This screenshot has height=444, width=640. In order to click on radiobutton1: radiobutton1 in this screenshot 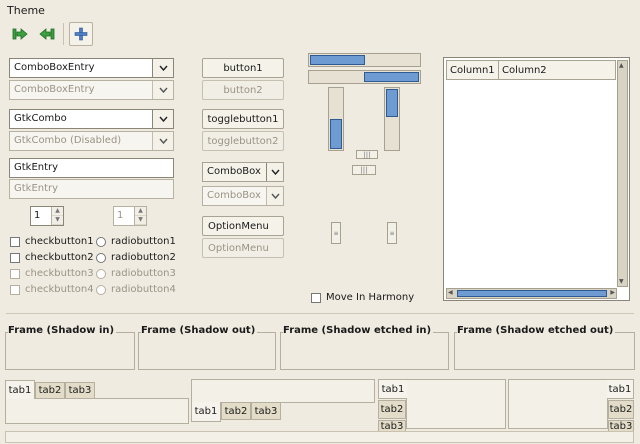, I will do `click(136, 241)`.